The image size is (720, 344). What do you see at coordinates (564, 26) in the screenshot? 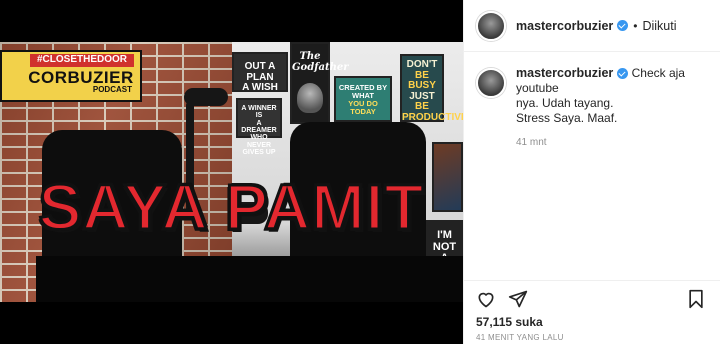
I see `header-username: mastercorbuzier` at bounding box center [564, 26].